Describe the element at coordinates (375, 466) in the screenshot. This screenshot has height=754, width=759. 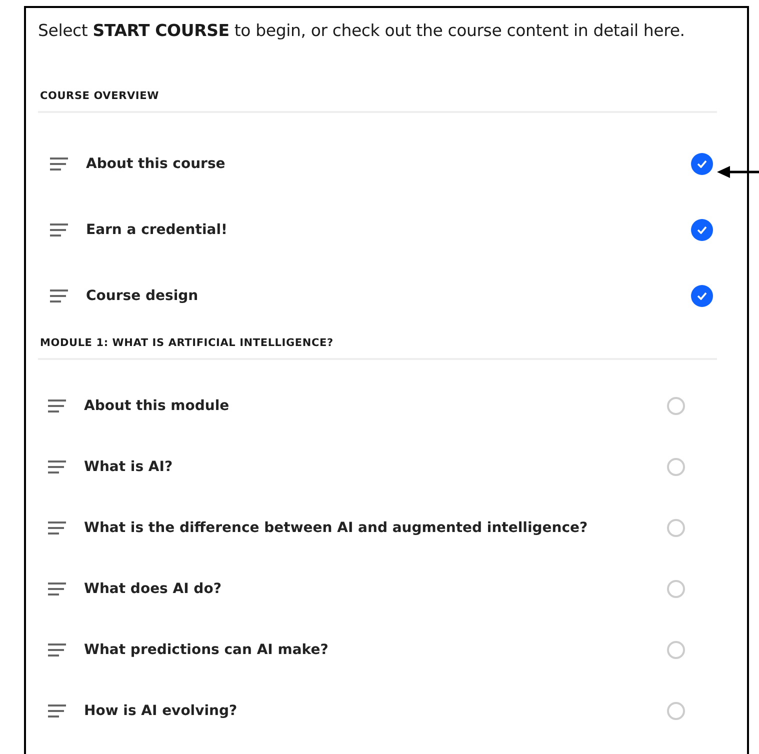
I see `lesson-link: What is AI?` at that location.